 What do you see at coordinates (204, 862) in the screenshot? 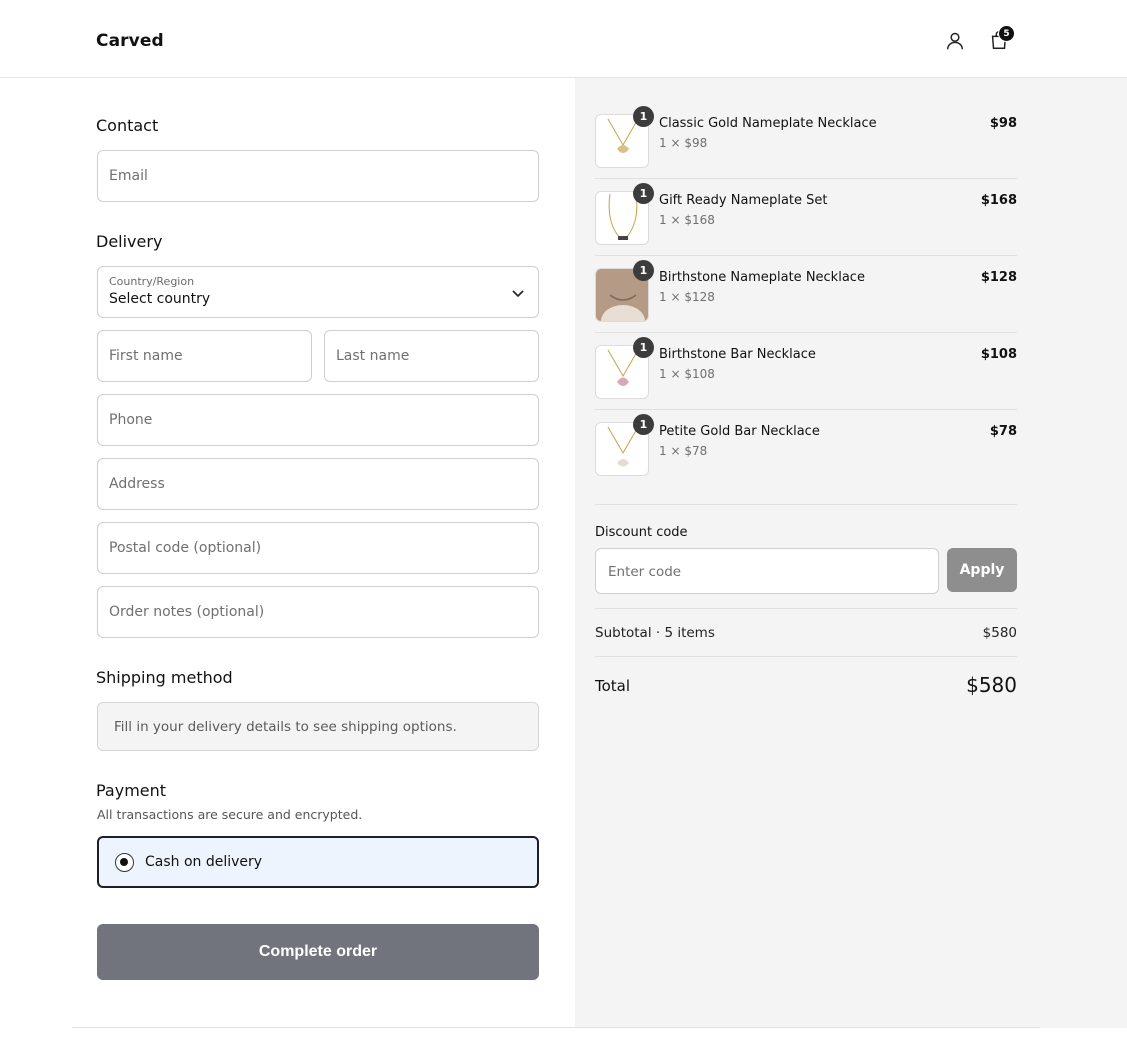
I see `payment-option-label: Cash on delivery` at bounding box center [204, 862].